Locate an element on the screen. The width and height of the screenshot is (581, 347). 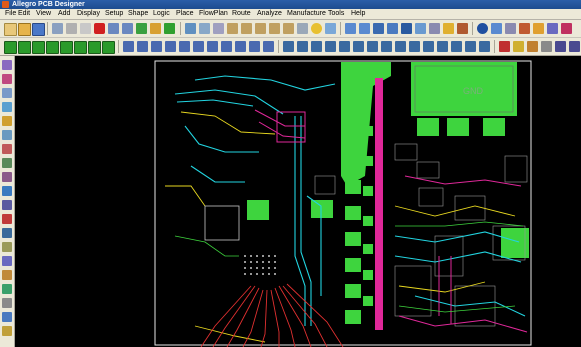
unrats-icon is located at coordinates (448, 28).